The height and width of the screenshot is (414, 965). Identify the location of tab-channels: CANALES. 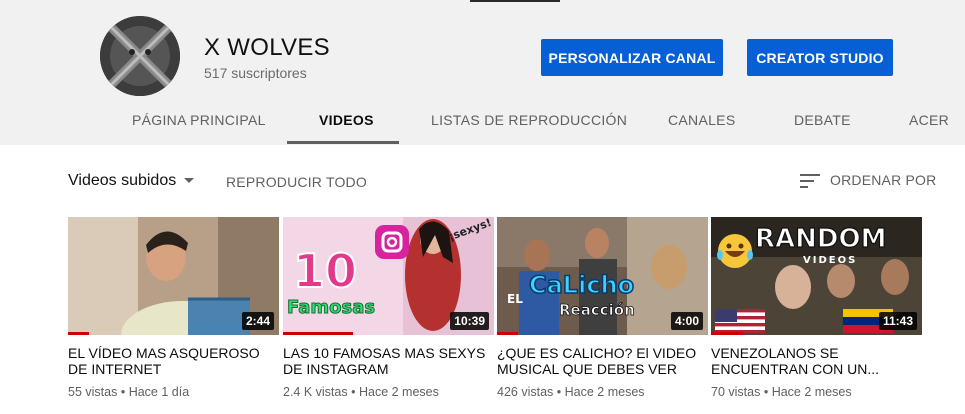
(701, 120).